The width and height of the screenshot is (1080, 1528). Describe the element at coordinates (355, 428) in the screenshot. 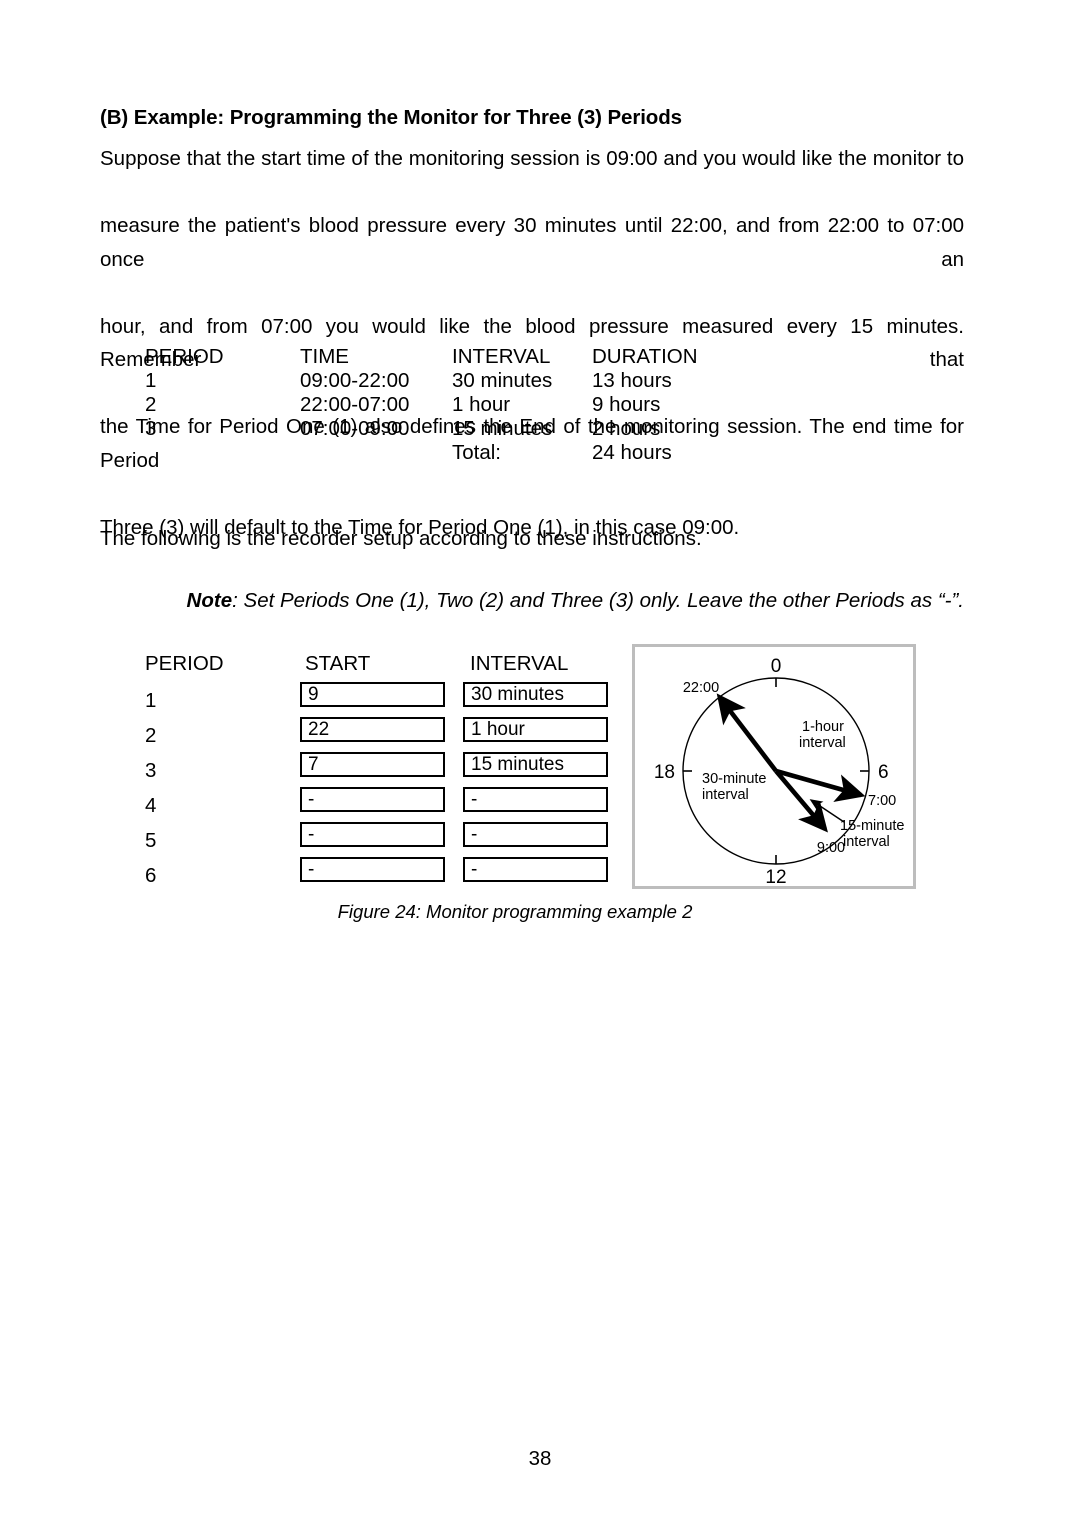

I see `cell-time: 07:00-09:00` at that location.